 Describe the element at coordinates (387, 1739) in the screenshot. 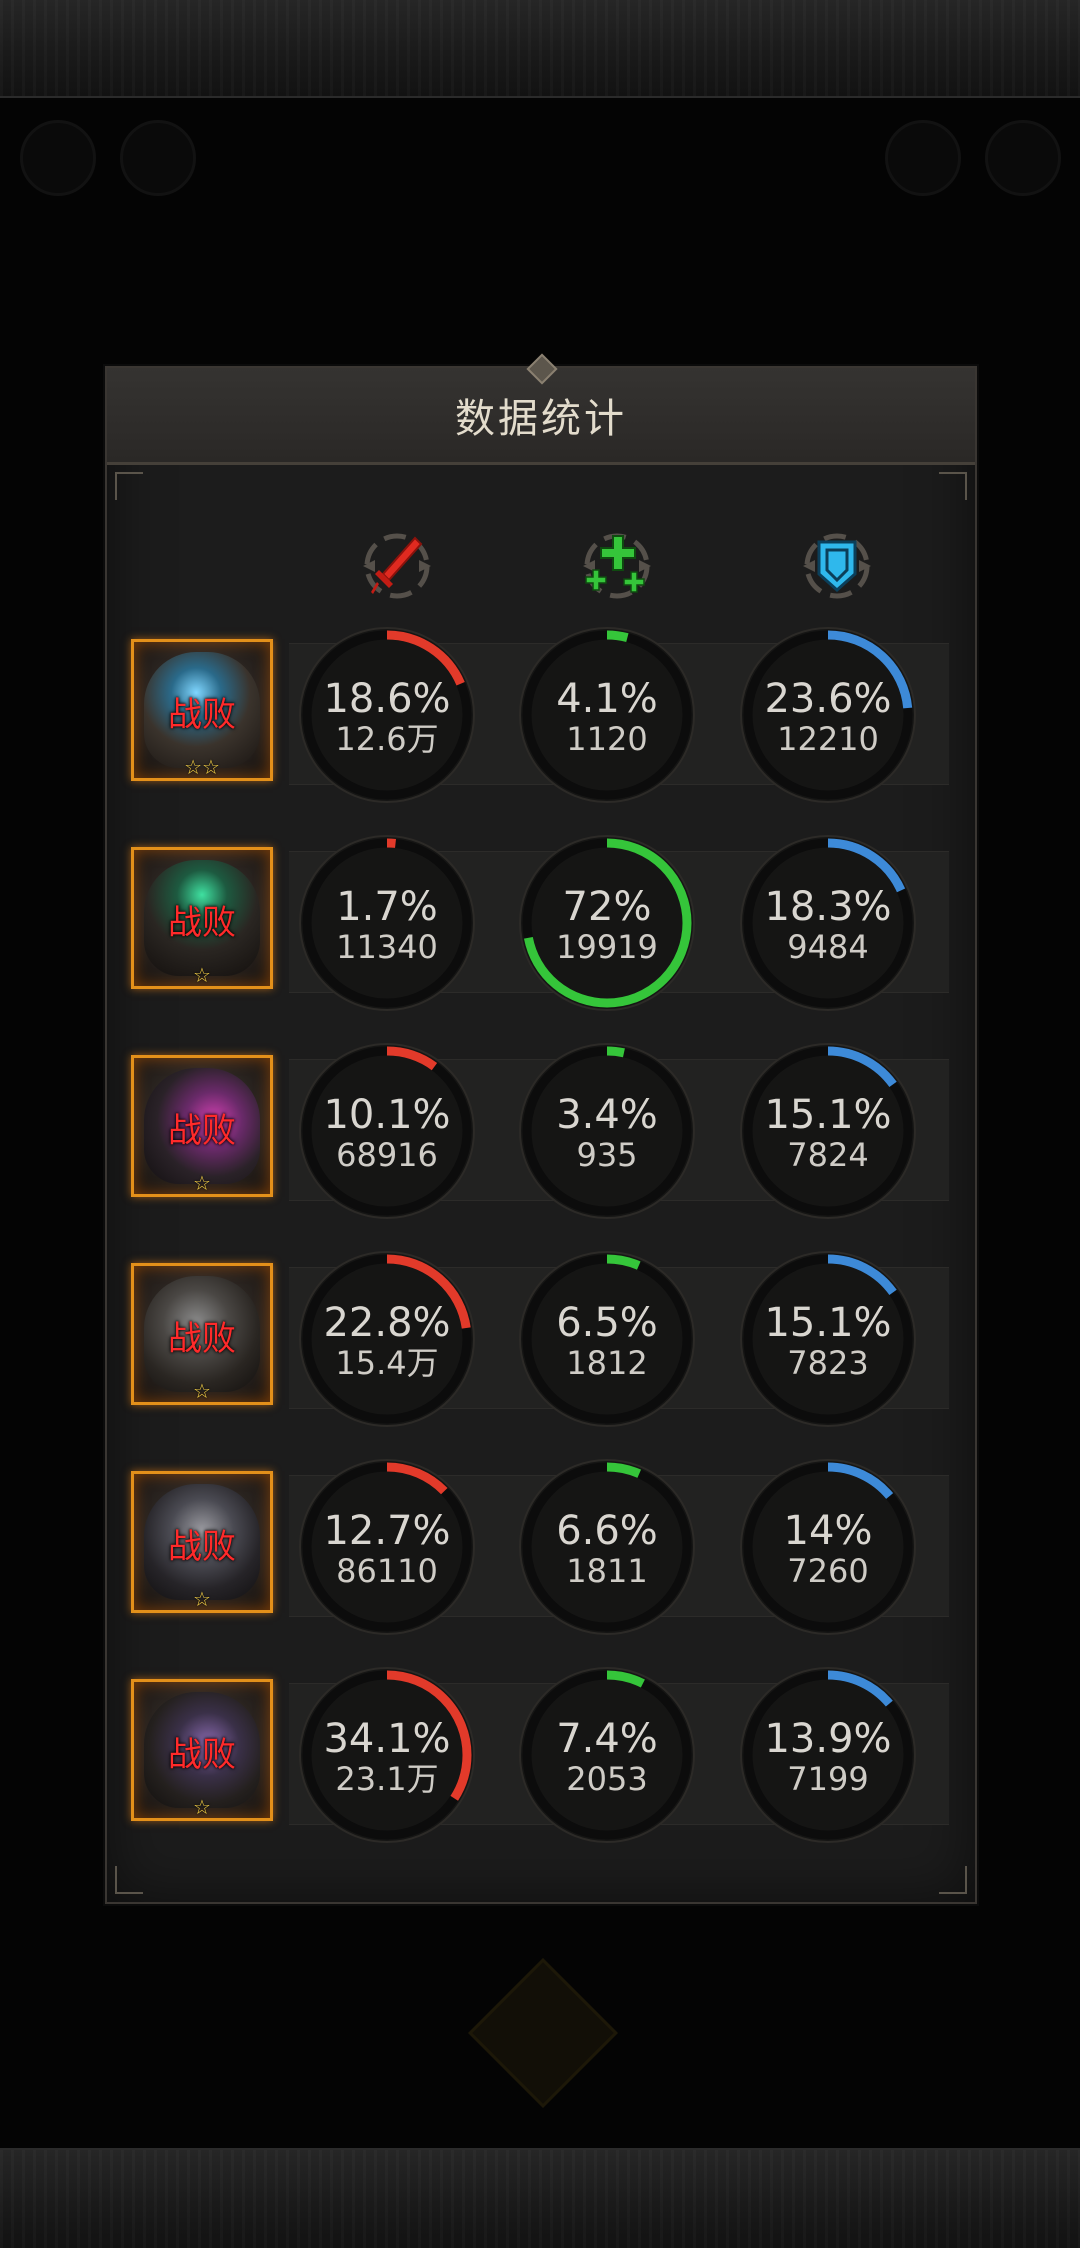

I see `percent-label: 34.1%` at that location.